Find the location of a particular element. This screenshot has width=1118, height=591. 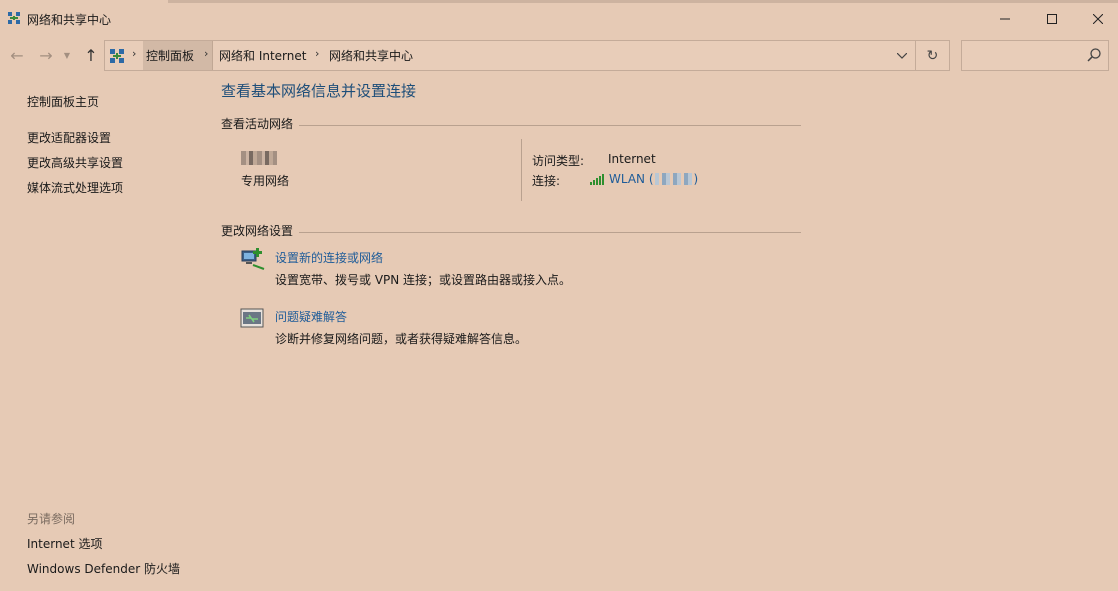

troubleshoot-icon is located at coordinates (252, 318).